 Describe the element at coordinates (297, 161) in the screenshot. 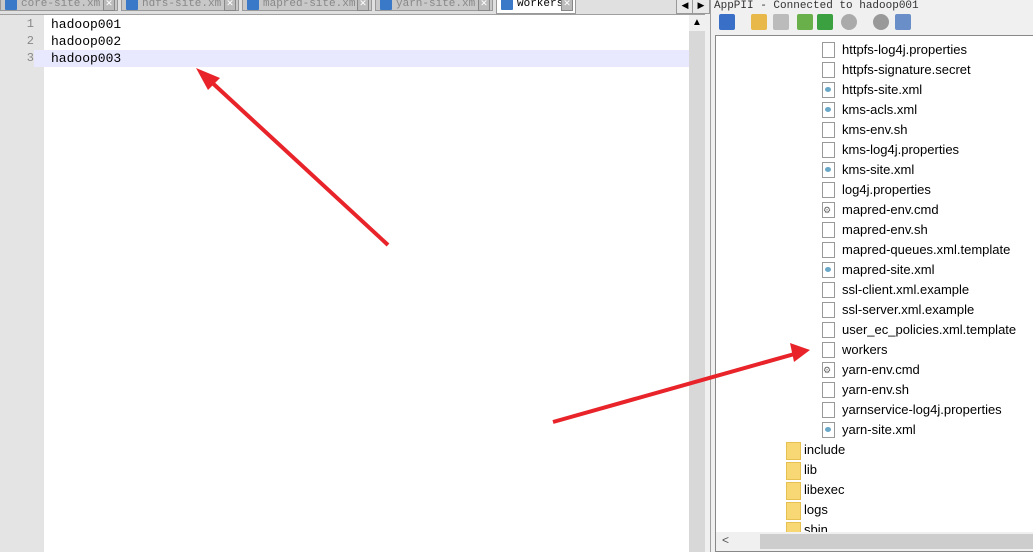

I see `arrow-to-editor` at that location.